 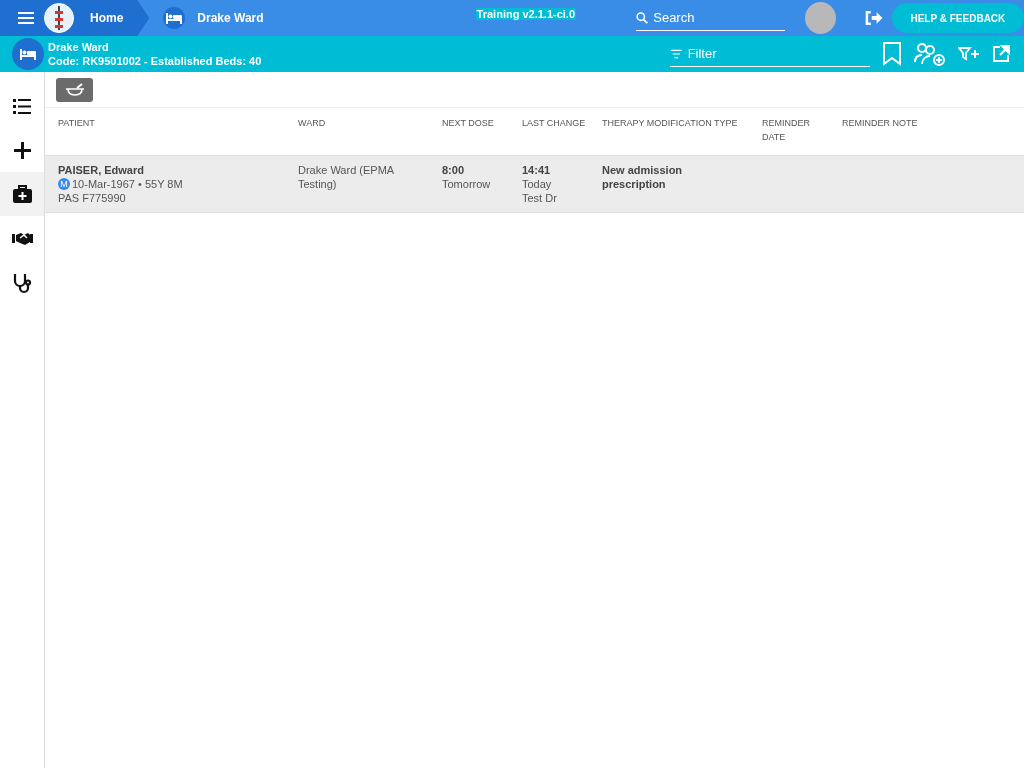 I want to click on mortar-pestle-icon, so click(x=74, y=89).